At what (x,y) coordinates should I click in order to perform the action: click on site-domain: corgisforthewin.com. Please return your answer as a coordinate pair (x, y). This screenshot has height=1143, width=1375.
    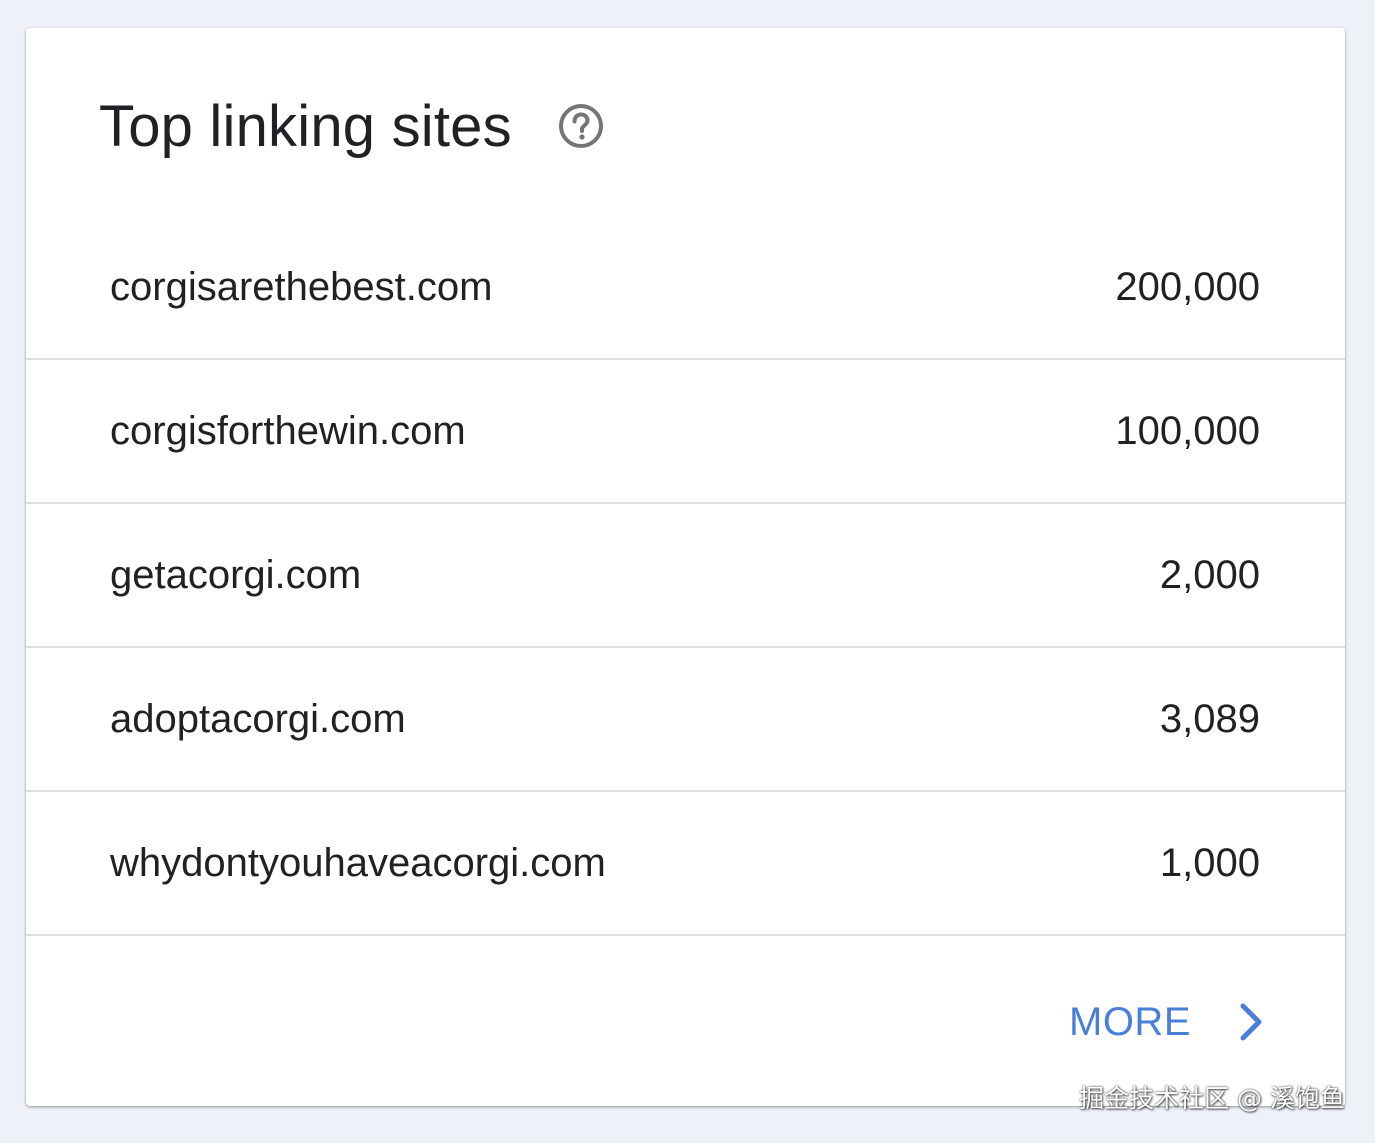
    Looking at the image, I should click on (288, 430).